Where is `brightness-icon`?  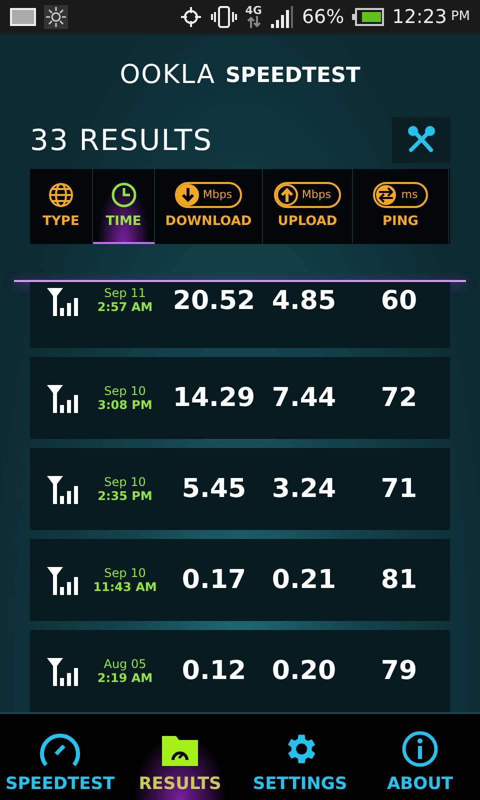
brightness-icon is located at coordinates (56, 16).